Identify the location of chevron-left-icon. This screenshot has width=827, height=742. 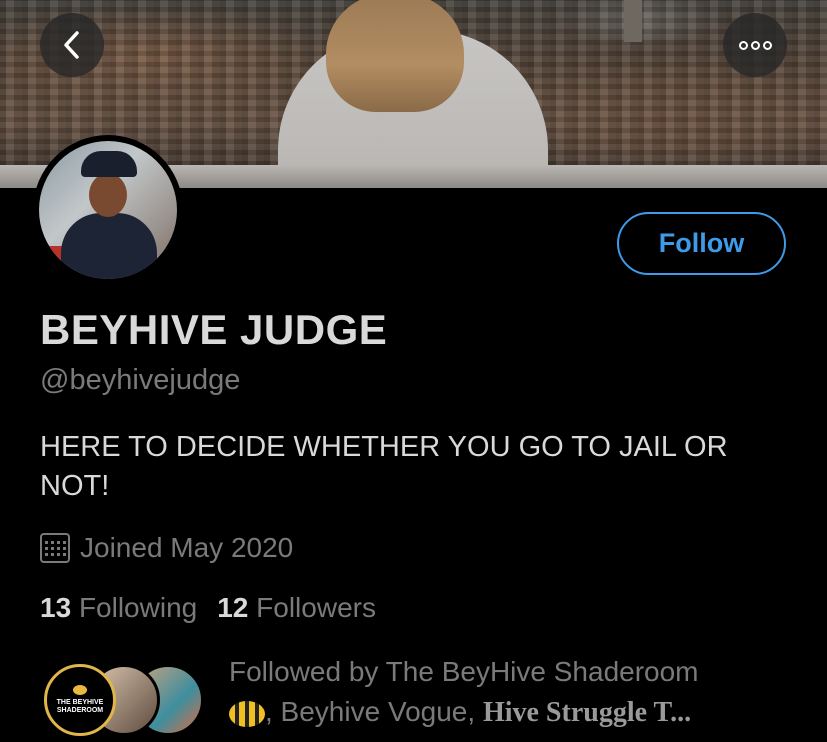
(71, 45).